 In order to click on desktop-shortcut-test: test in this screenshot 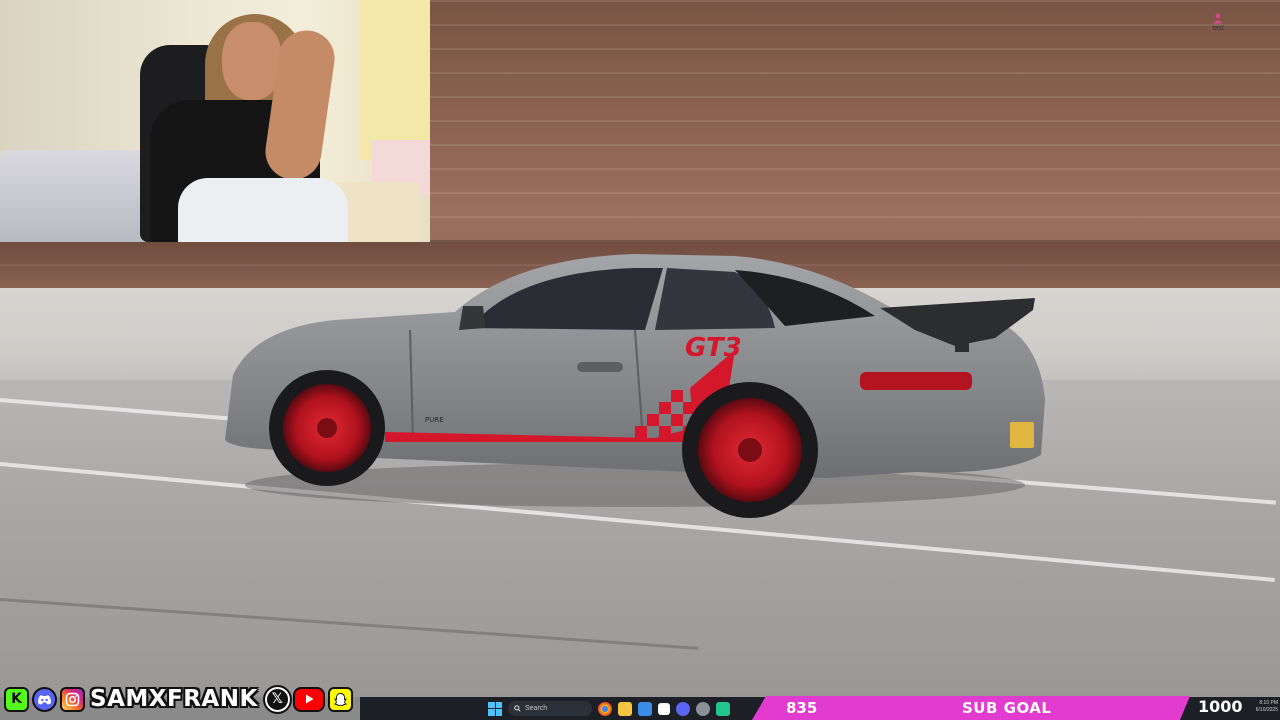, I will do `click(1218, 25)`.